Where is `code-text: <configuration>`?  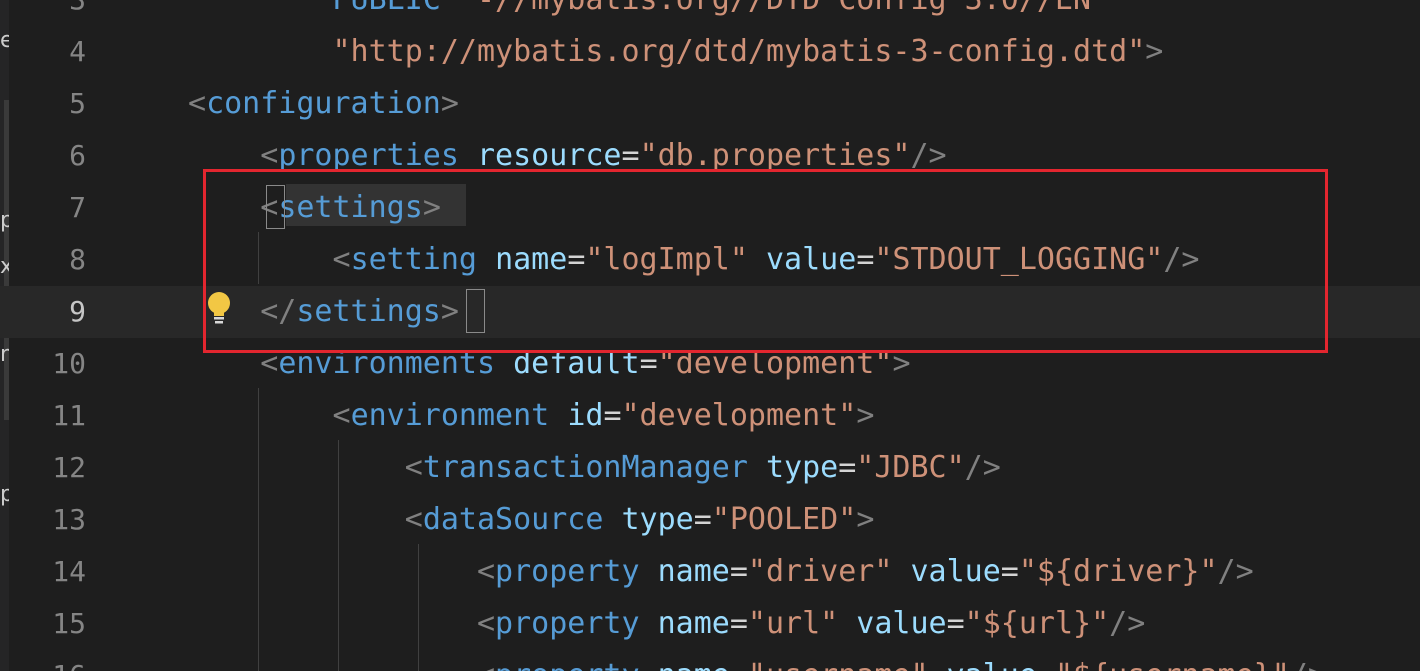
code-text: <configuration> is located at coordinates (323, 104).